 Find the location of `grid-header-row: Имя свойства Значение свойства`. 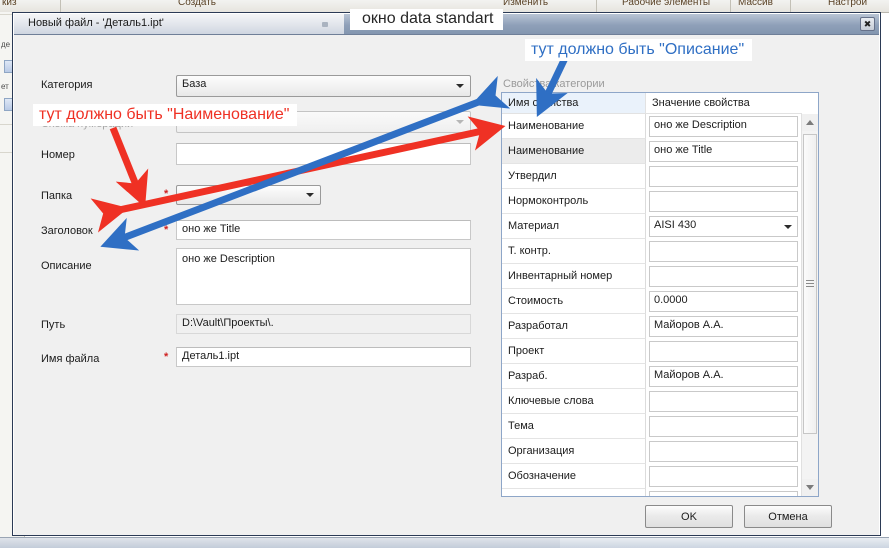

grid-header-row: Имя свойства Значение свойства is located at coordinates (660, 103).